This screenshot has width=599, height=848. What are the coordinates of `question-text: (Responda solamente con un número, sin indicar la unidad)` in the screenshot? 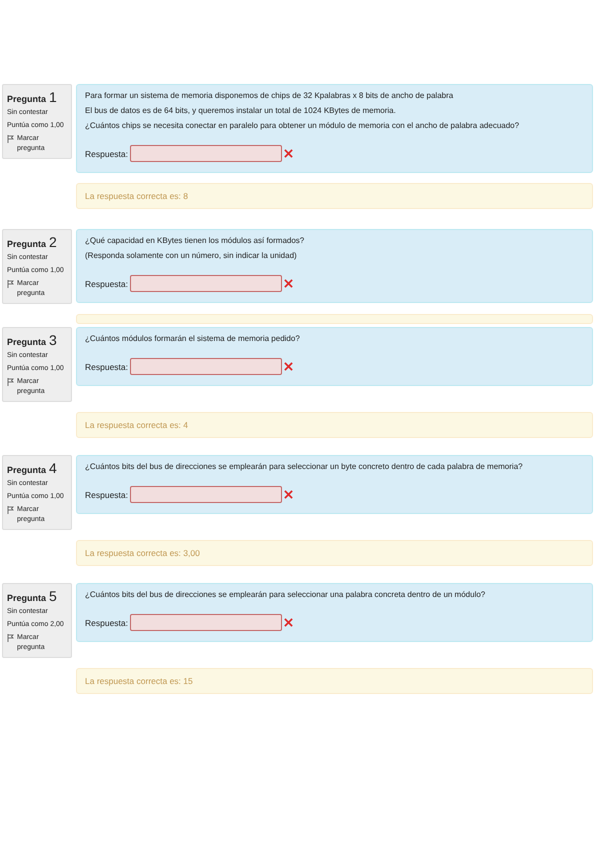 It's located at (191, 255).